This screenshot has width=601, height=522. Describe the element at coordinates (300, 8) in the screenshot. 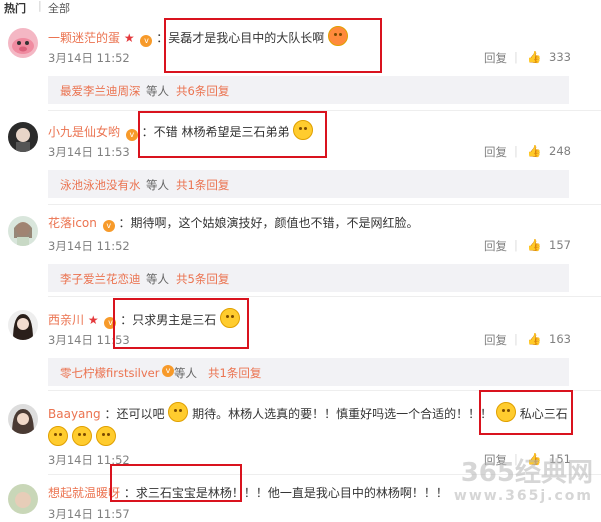

I see `comment-tabs: 热门 | 全部` at that location.